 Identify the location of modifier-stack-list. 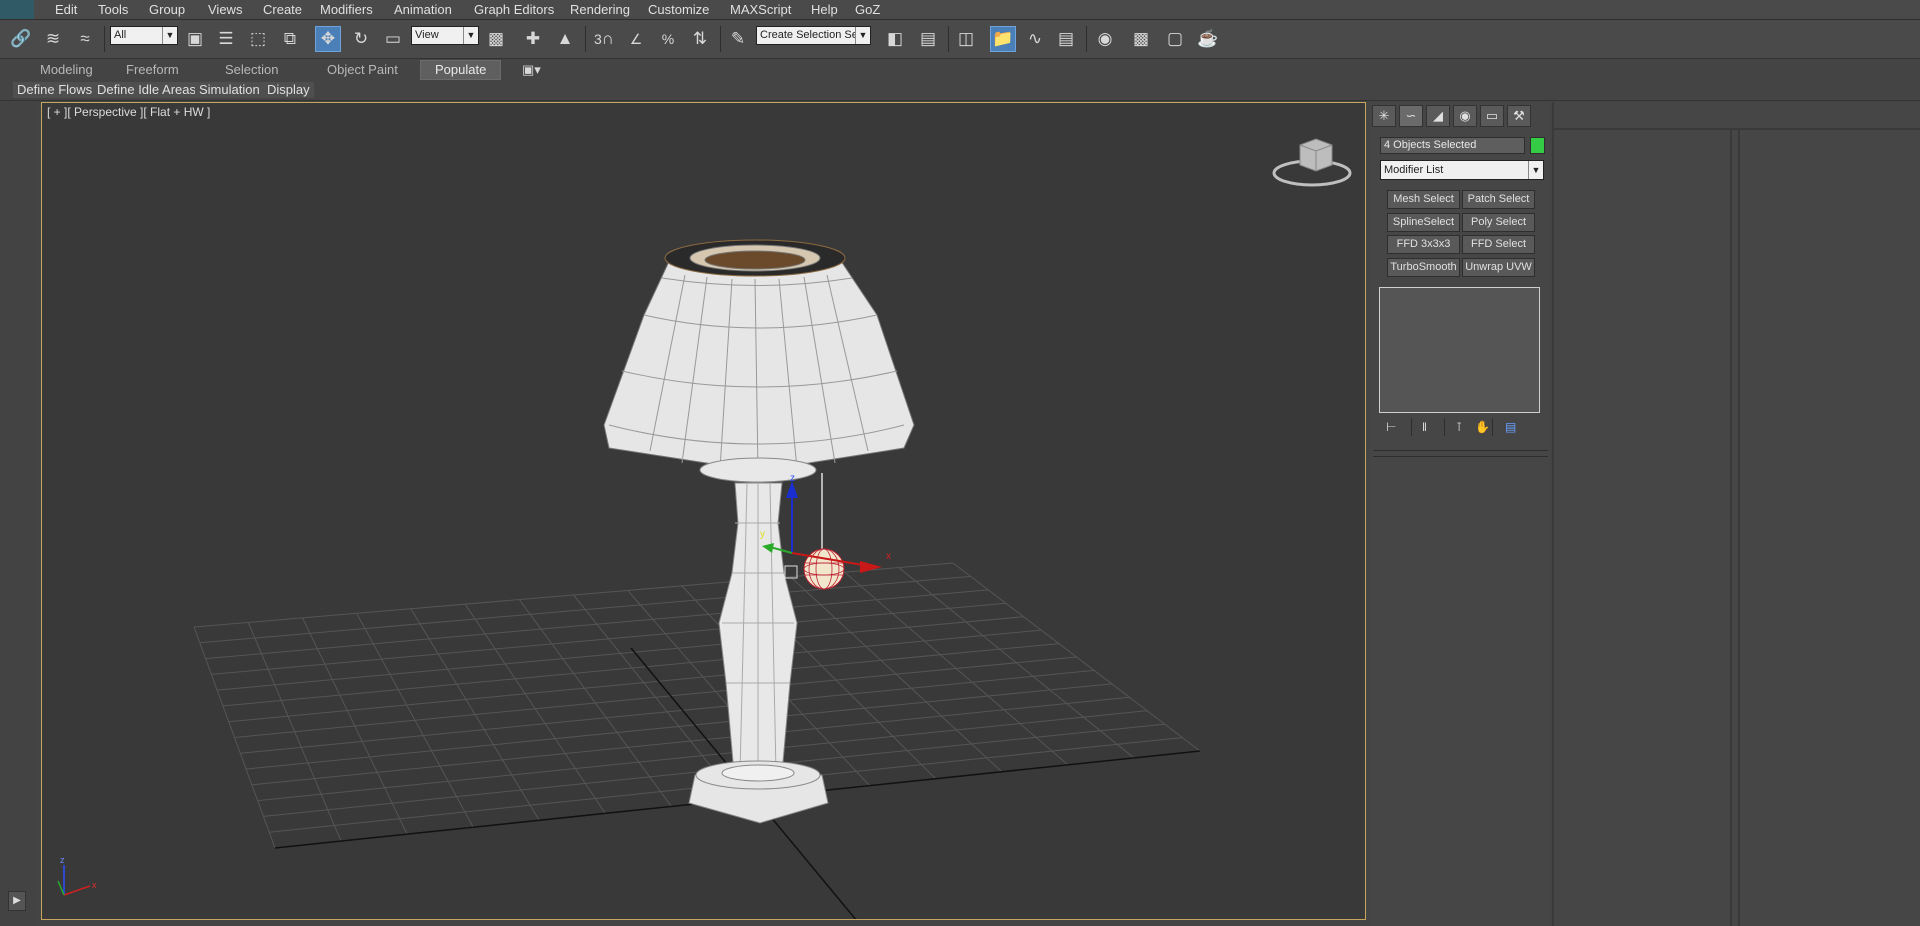
(1459, 350).